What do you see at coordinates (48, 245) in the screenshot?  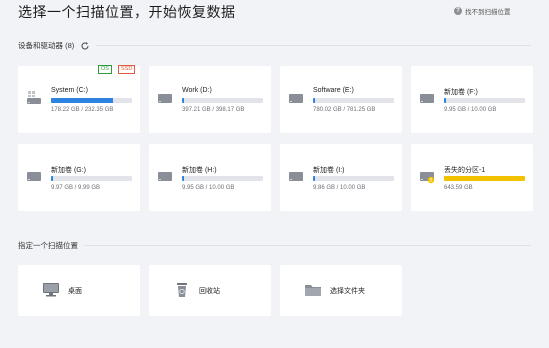 I see `locations-section-title: 指定一个扫描位置` at bounding box center [48, 245].